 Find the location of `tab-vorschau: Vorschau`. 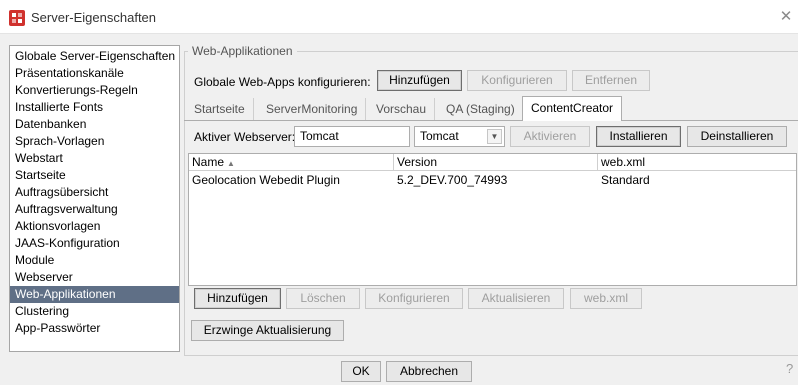

tab-vorschau: Vorschau is located at coordinates (402, 109).